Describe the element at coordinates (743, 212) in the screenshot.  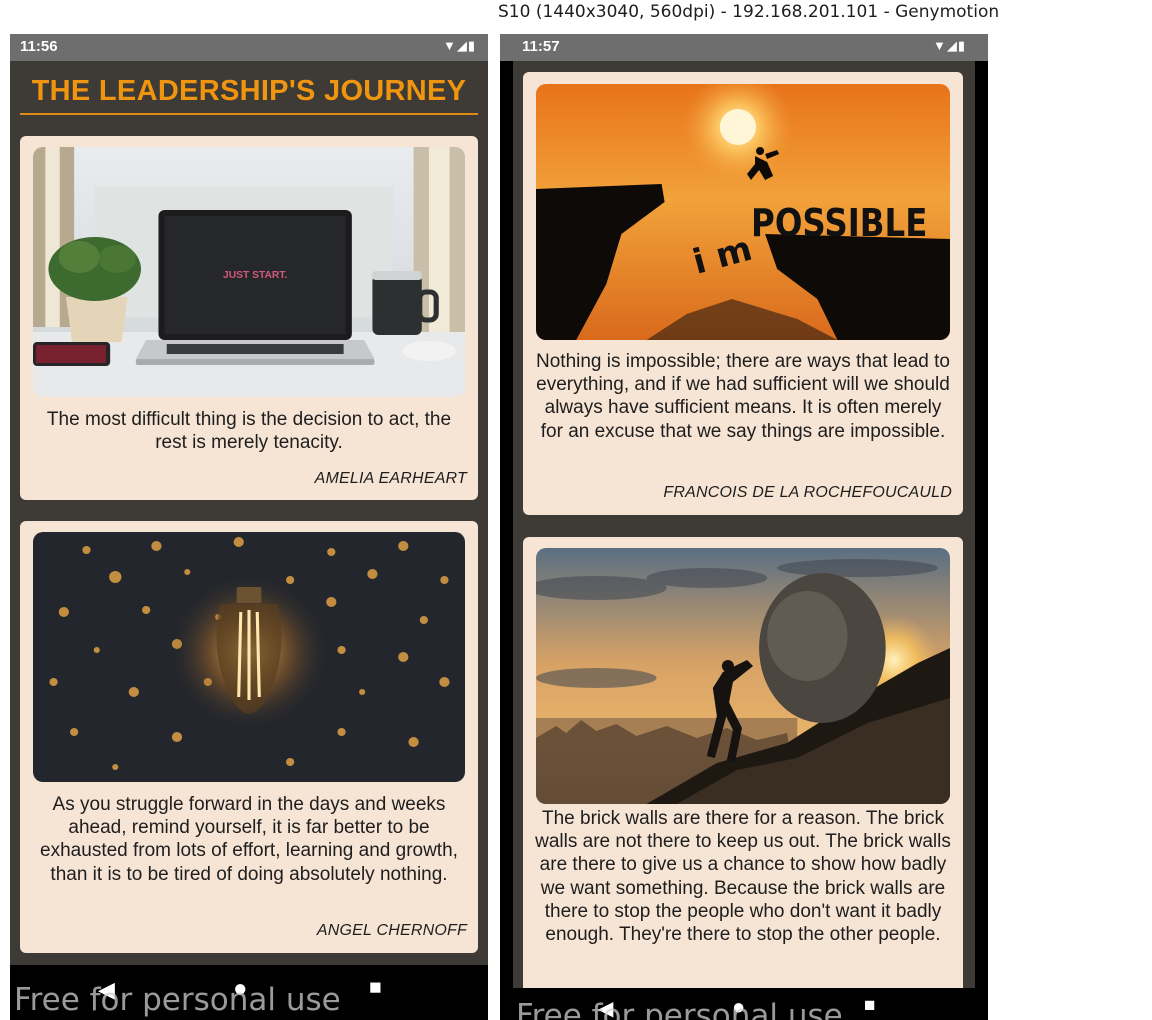
I see `impossible-cliff-photo: POSSIBLE i m` at that location.